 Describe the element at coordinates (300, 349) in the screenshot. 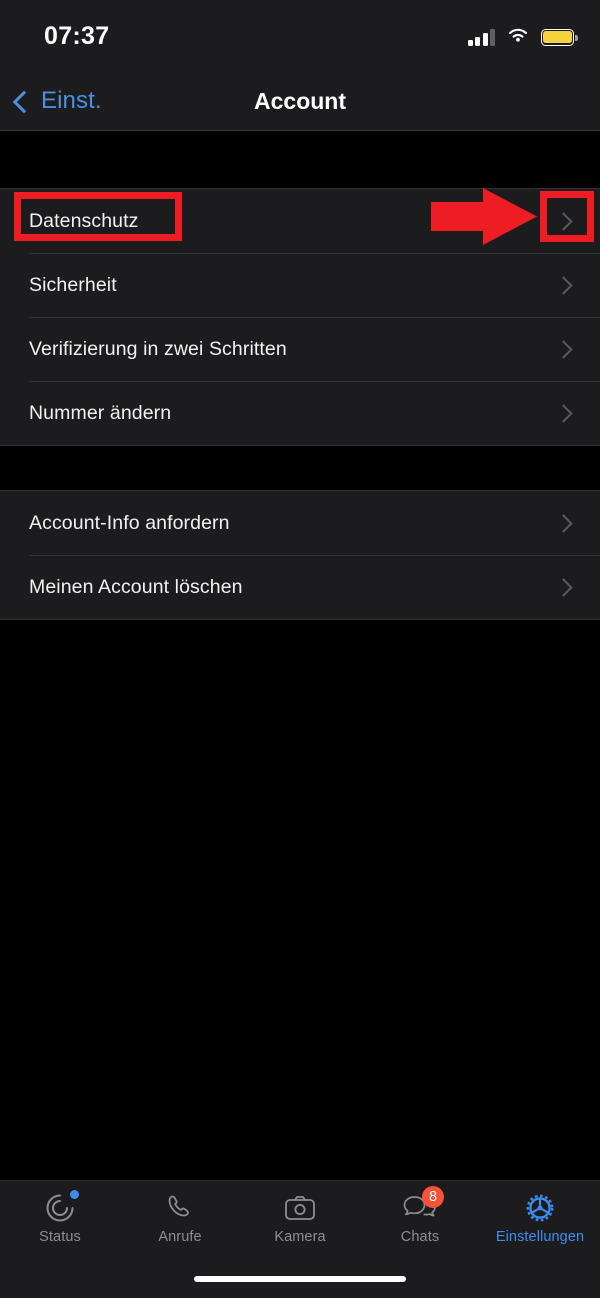

I see `list-item-verifizierung-in-zwei-schritten: Verifizierung in zwei Schritten` at that location.